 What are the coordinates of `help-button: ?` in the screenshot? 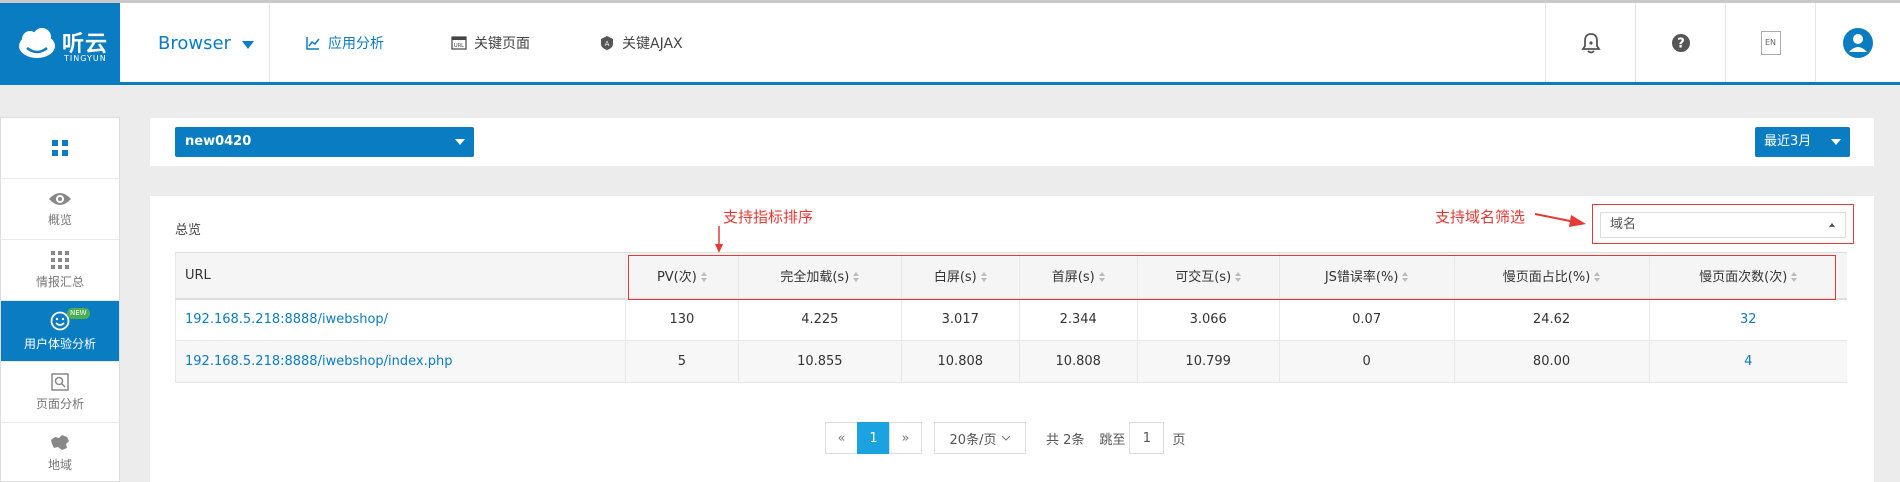 It's located at (1680, 42).